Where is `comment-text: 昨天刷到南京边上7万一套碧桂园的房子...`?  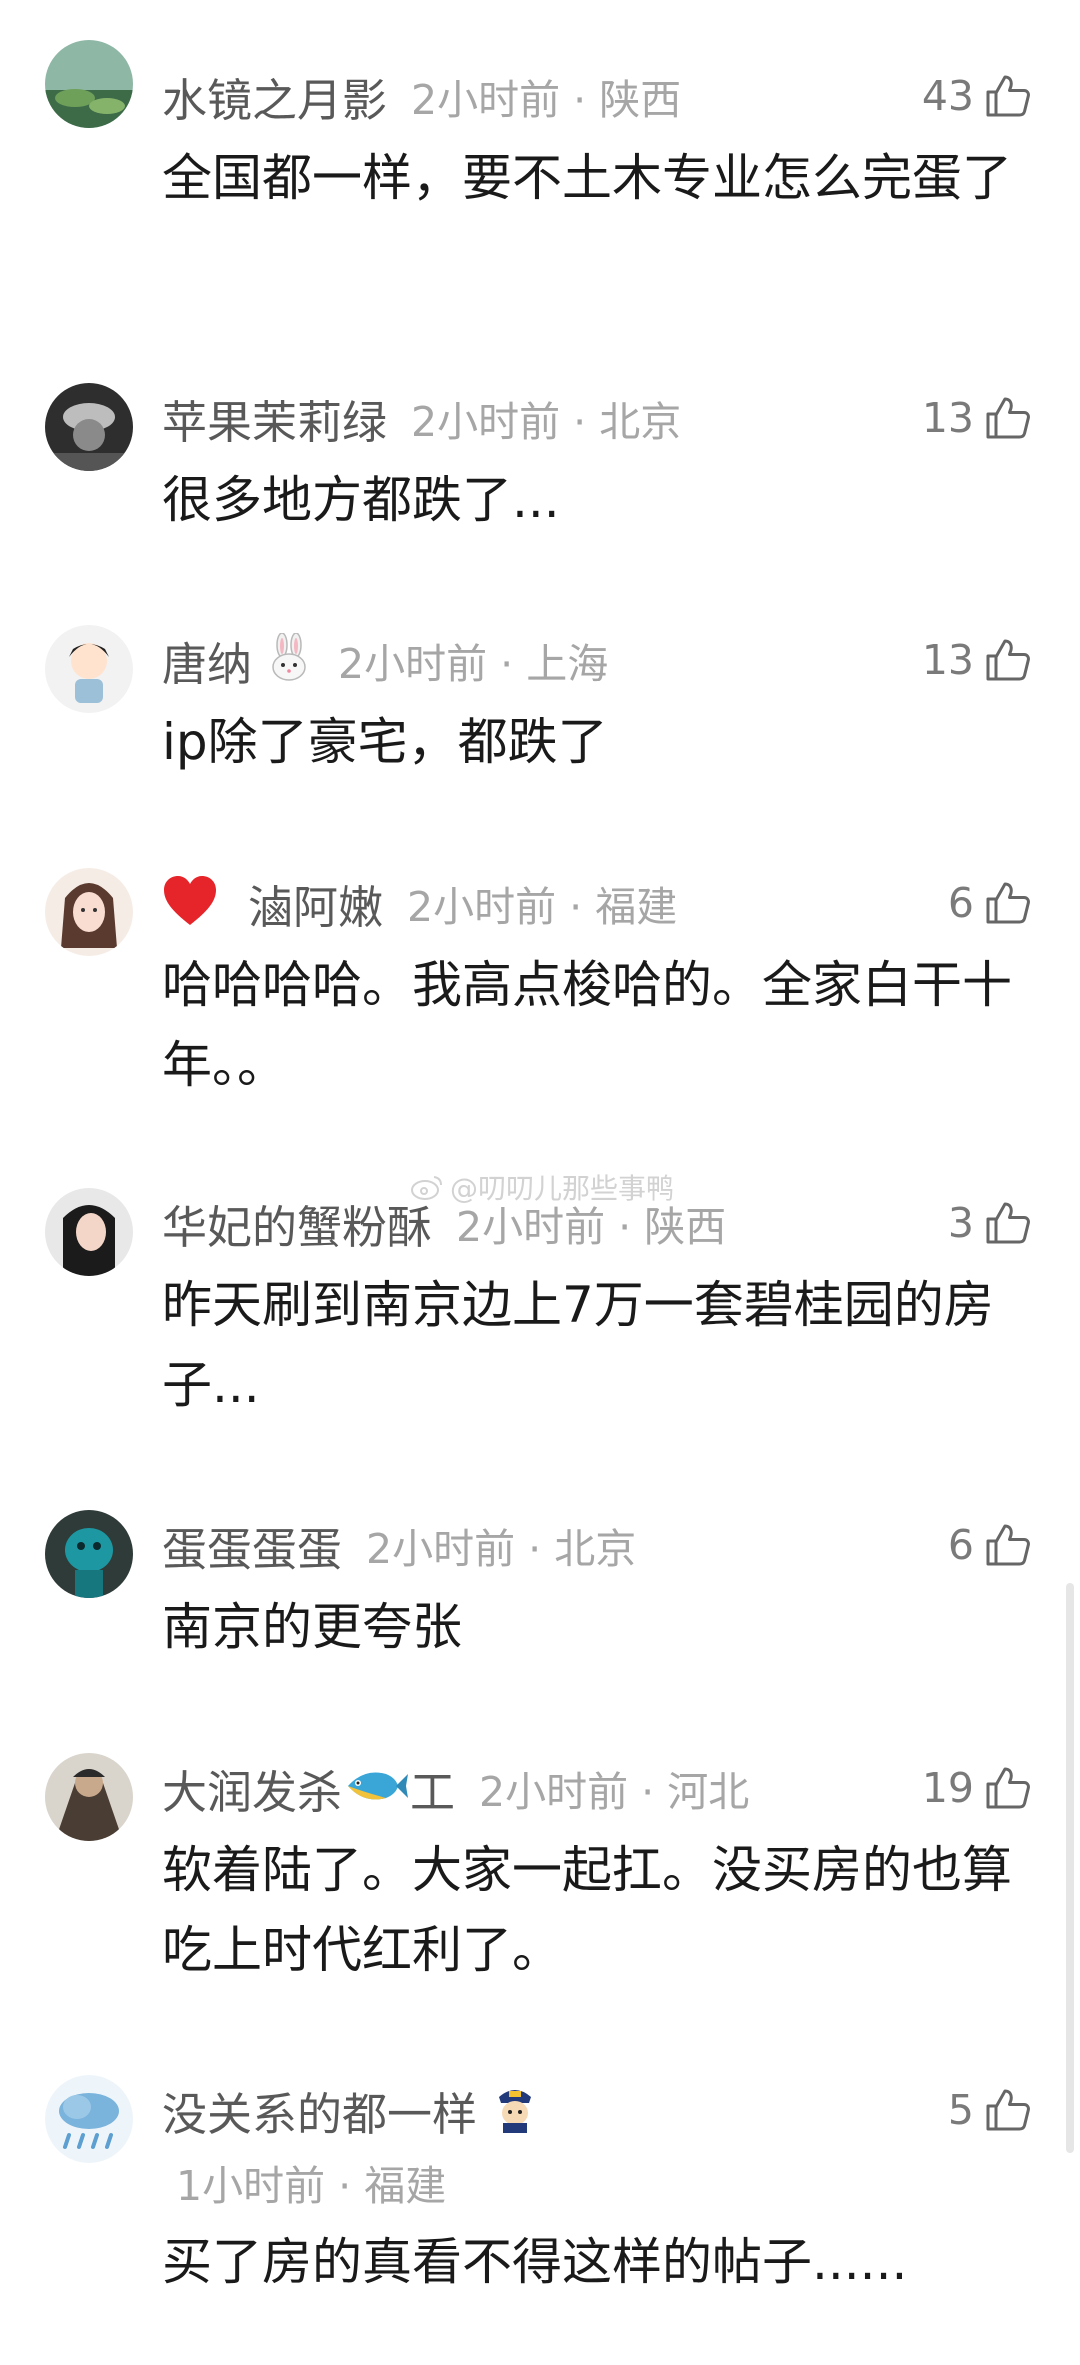 comment-text: 昨天刷到南京边上7万一套碧桂园的房子... is located at coordinates (578, 1345).